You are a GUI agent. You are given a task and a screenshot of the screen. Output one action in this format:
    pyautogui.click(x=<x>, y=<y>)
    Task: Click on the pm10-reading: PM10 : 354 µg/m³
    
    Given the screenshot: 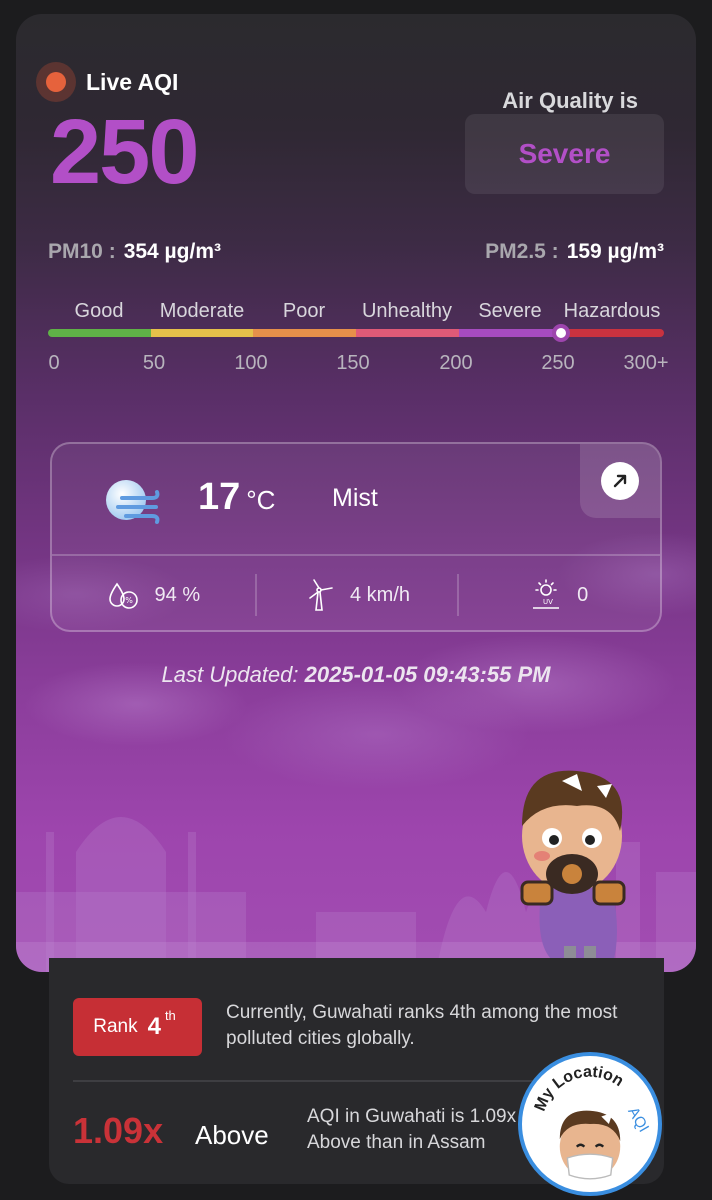 What is the action you would take?
    pyautogui.click(x=134, y=252)
    